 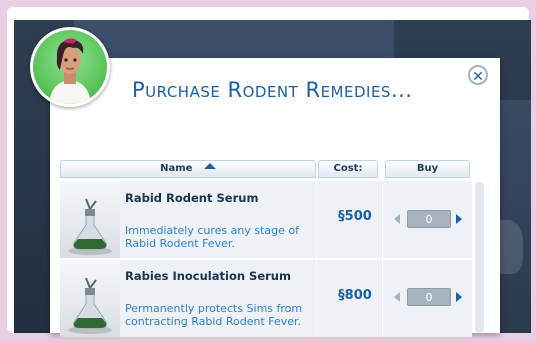 I want to click on item-price-value: 500, so click(x=358, y=216).